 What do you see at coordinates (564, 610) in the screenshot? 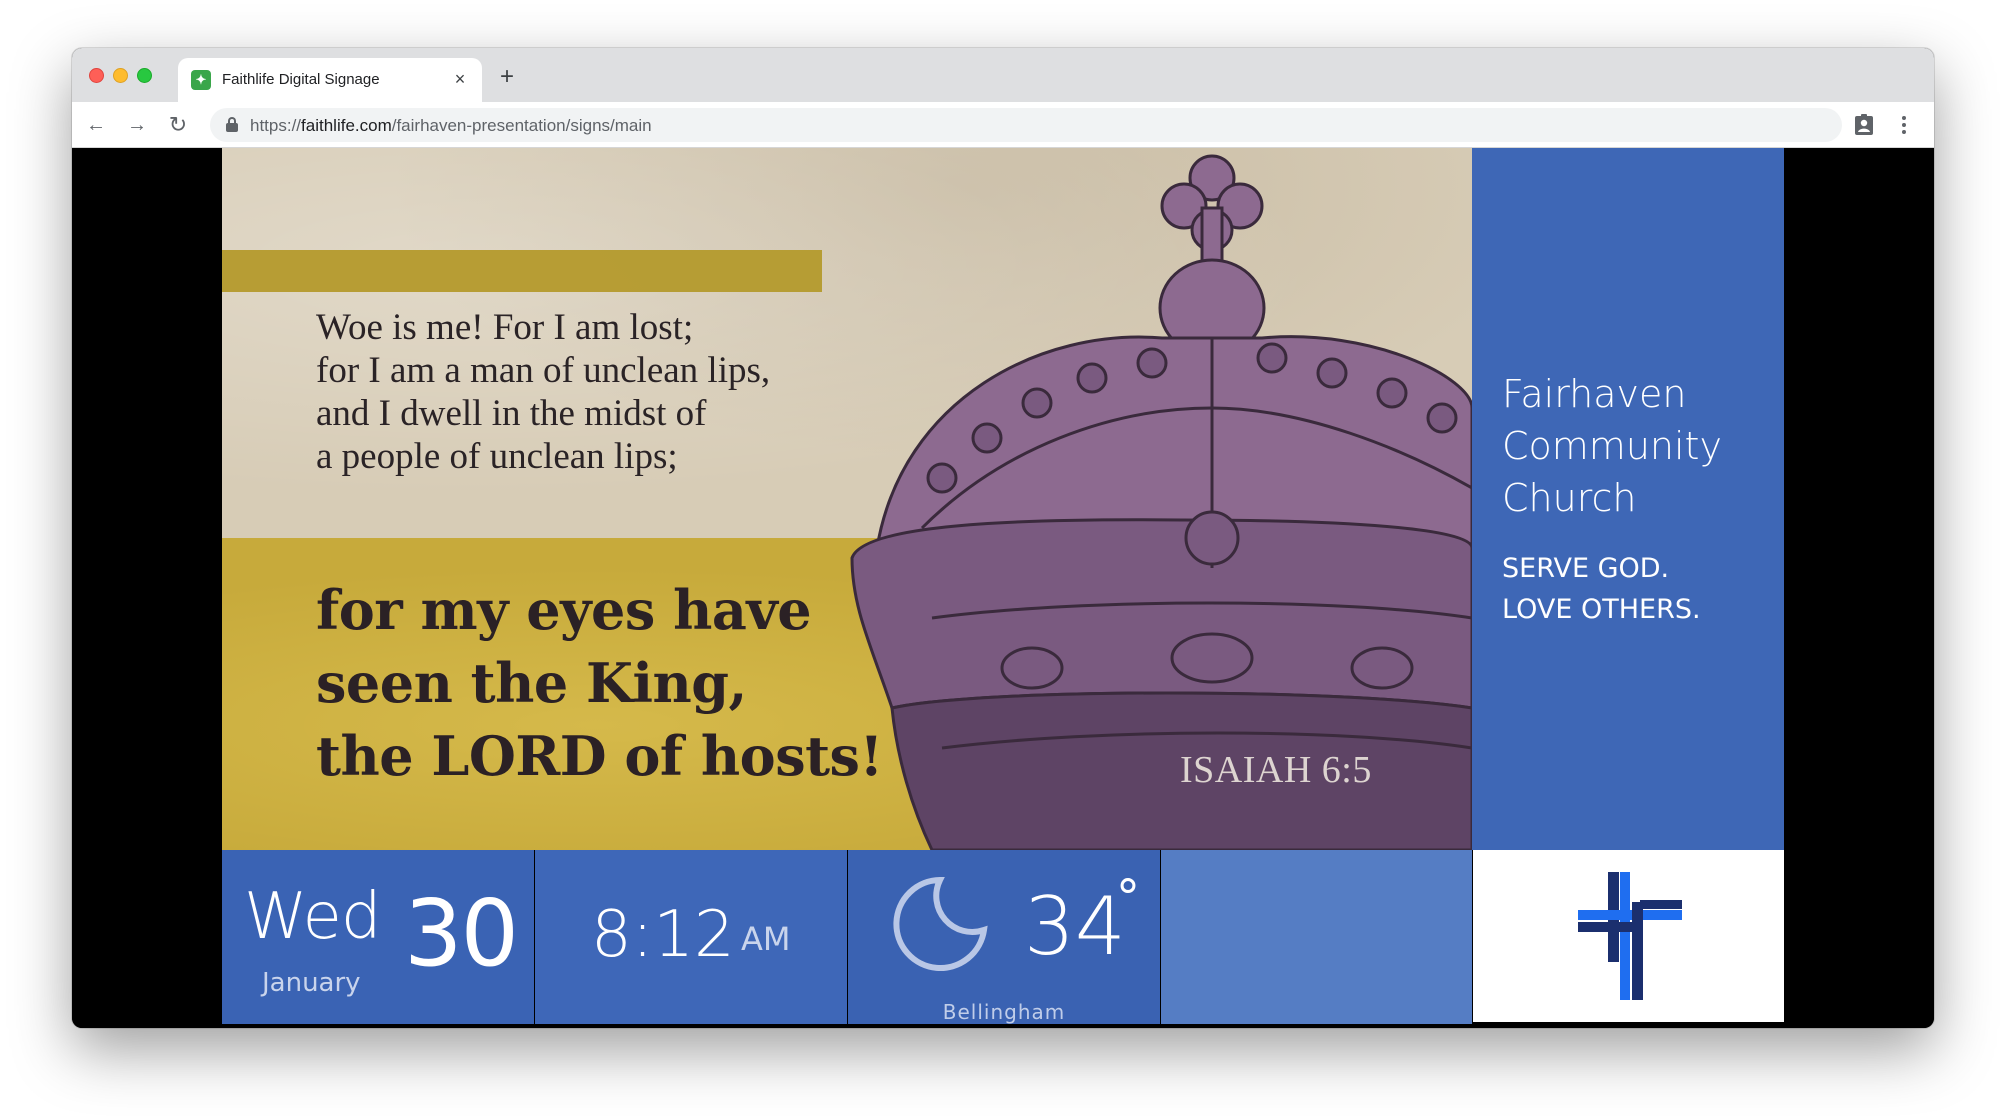
I see `verse-line: for my eyes have` at bounding box center [564, 610].